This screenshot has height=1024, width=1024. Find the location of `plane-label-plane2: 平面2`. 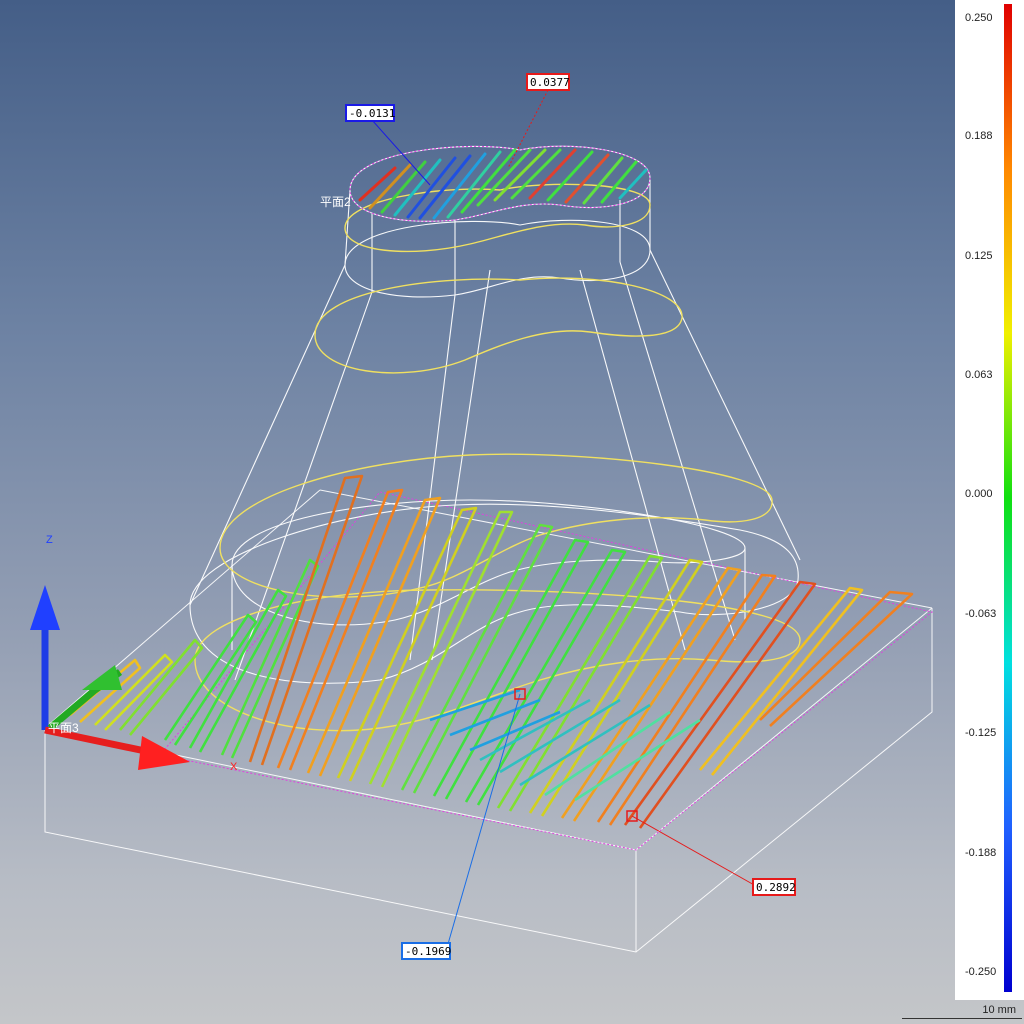

plane-label-plane2: 平面2 is located at coordinates (335, 202).